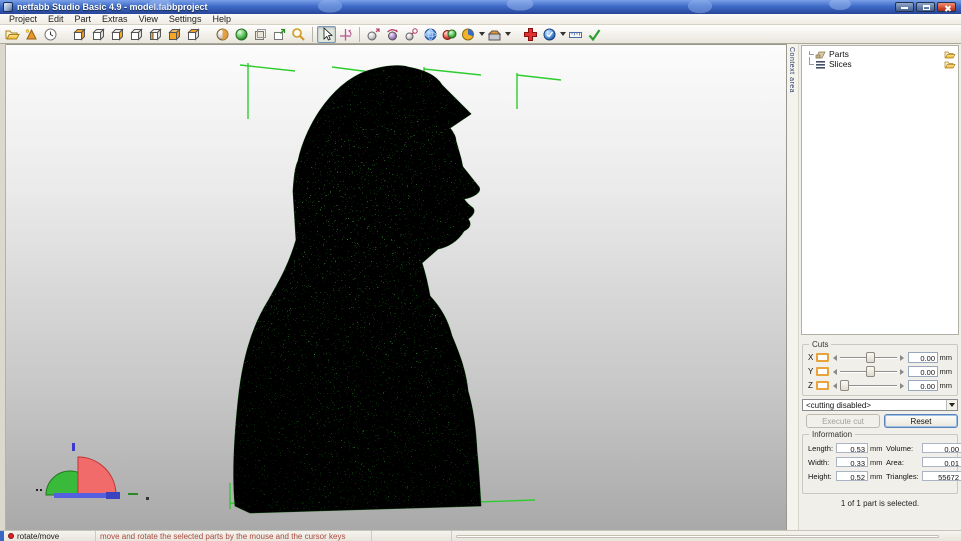  Describe the element at coordinates (902, 476) in the screenshot. I see `triangles-label: Triangles:` at that location.